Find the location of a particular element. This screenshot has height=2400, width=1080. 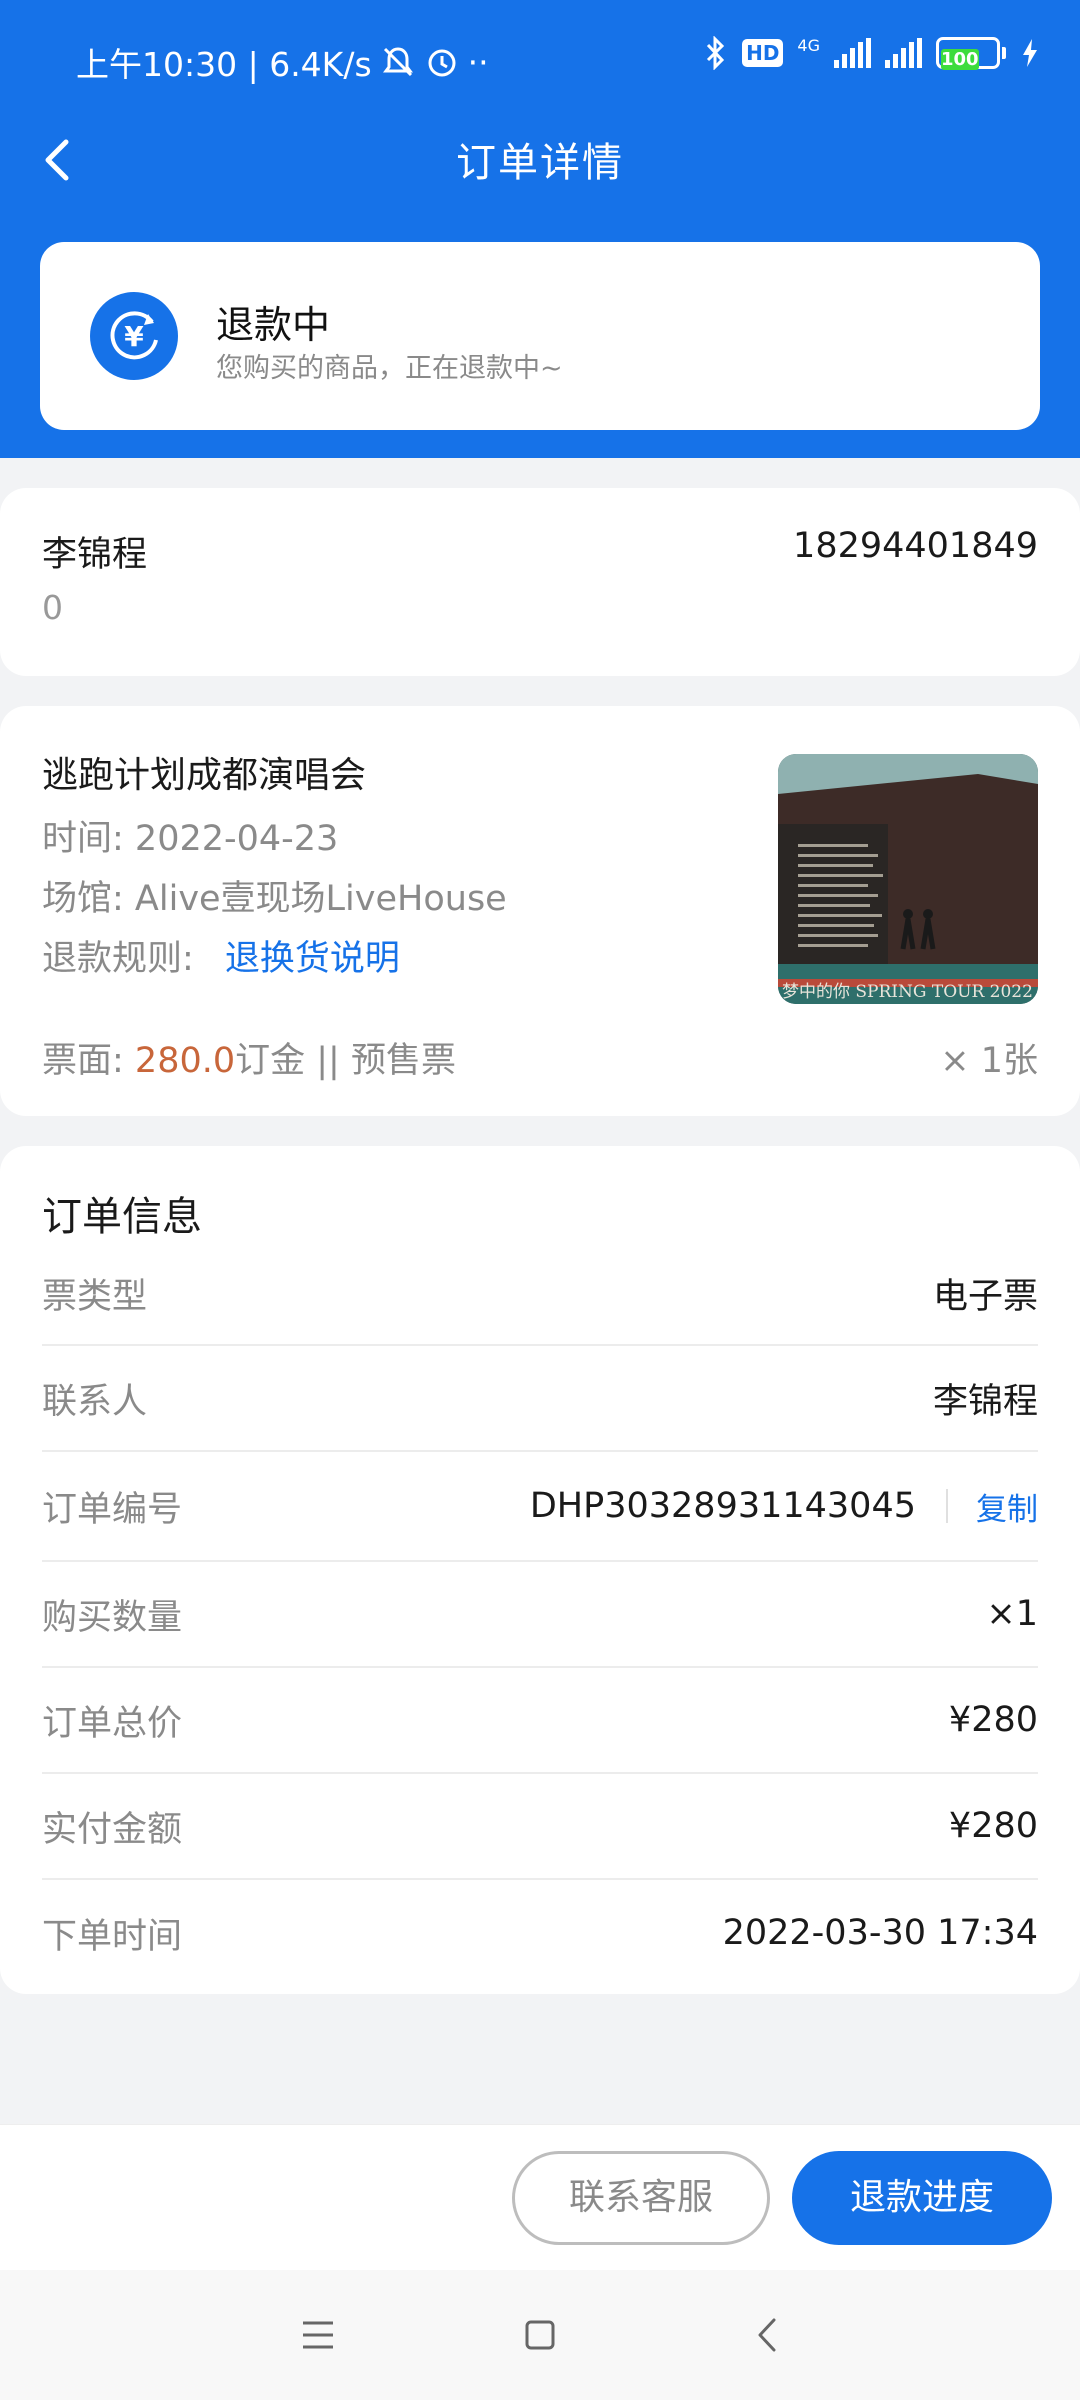

mute-icon is located at coordinates (397, 62).